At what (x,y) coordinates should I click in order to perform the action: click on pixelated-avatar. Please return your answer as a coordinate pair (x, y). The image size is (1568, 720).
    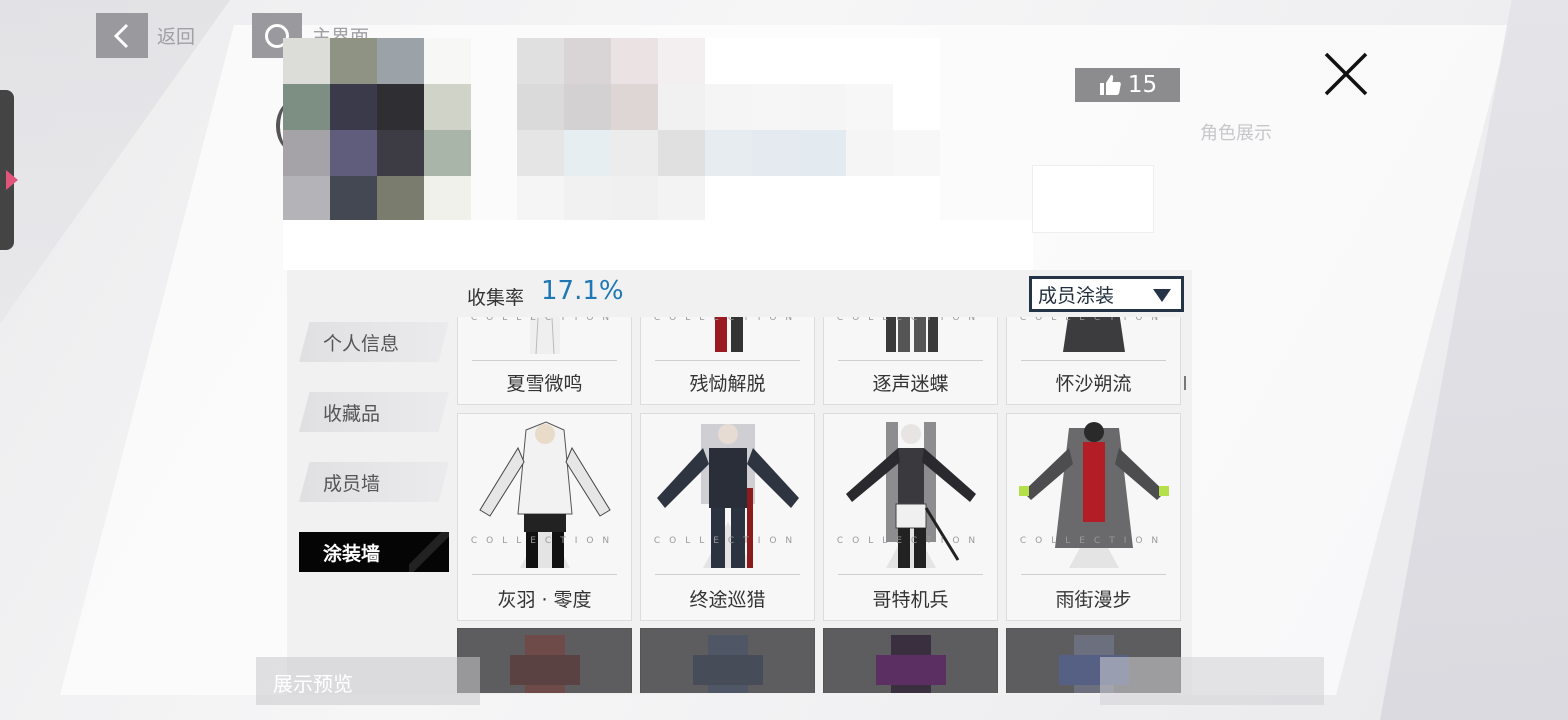
    Looking at the image, I should click on (377, 130).